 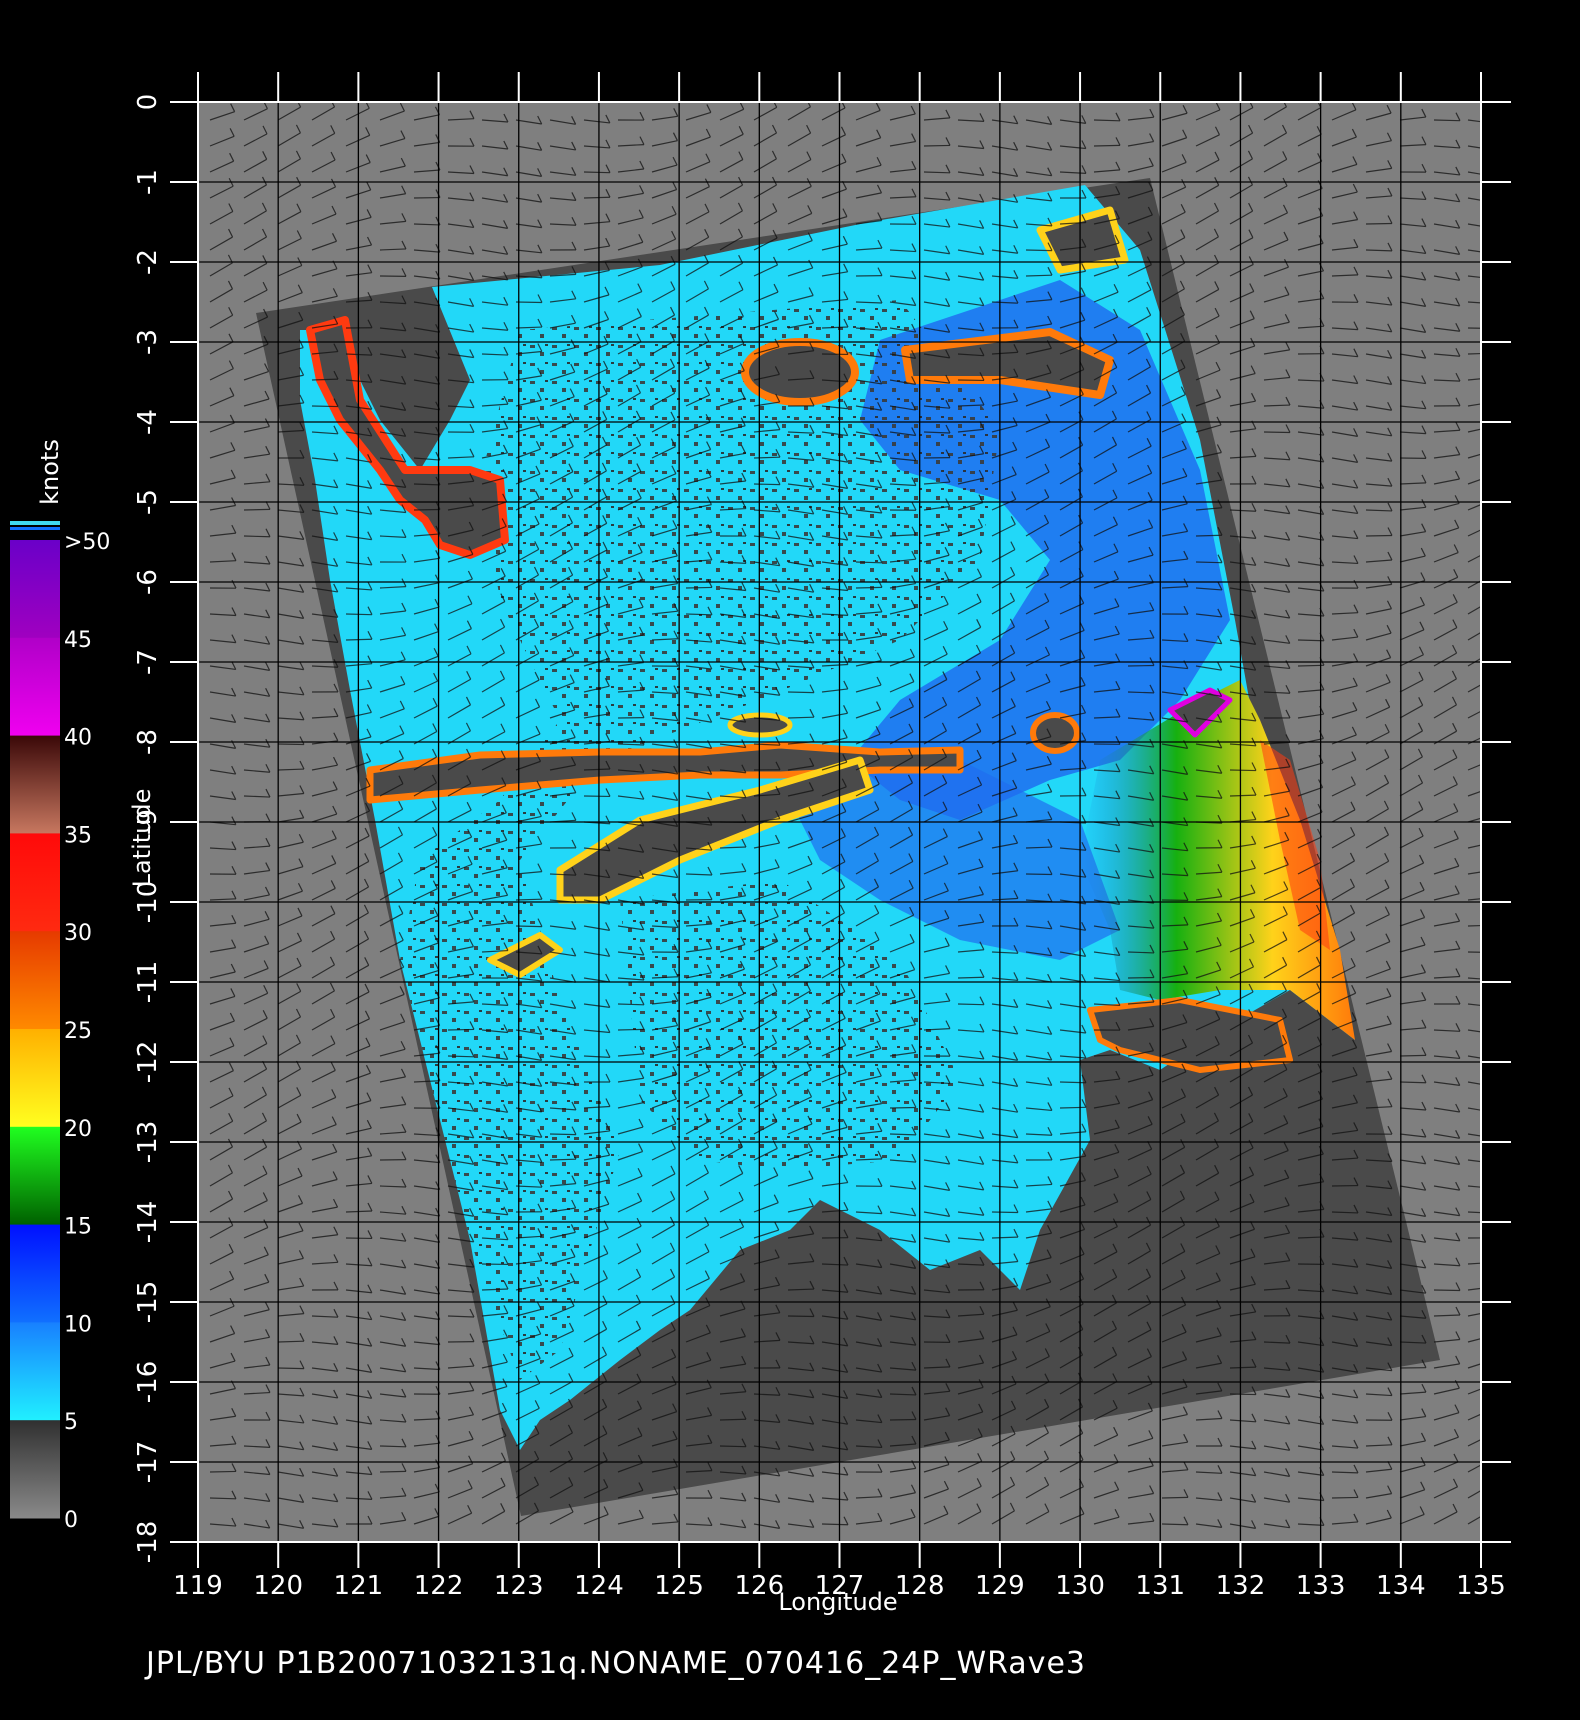 I want to click on y-tick-label: -4, so click(x=148, y=422).